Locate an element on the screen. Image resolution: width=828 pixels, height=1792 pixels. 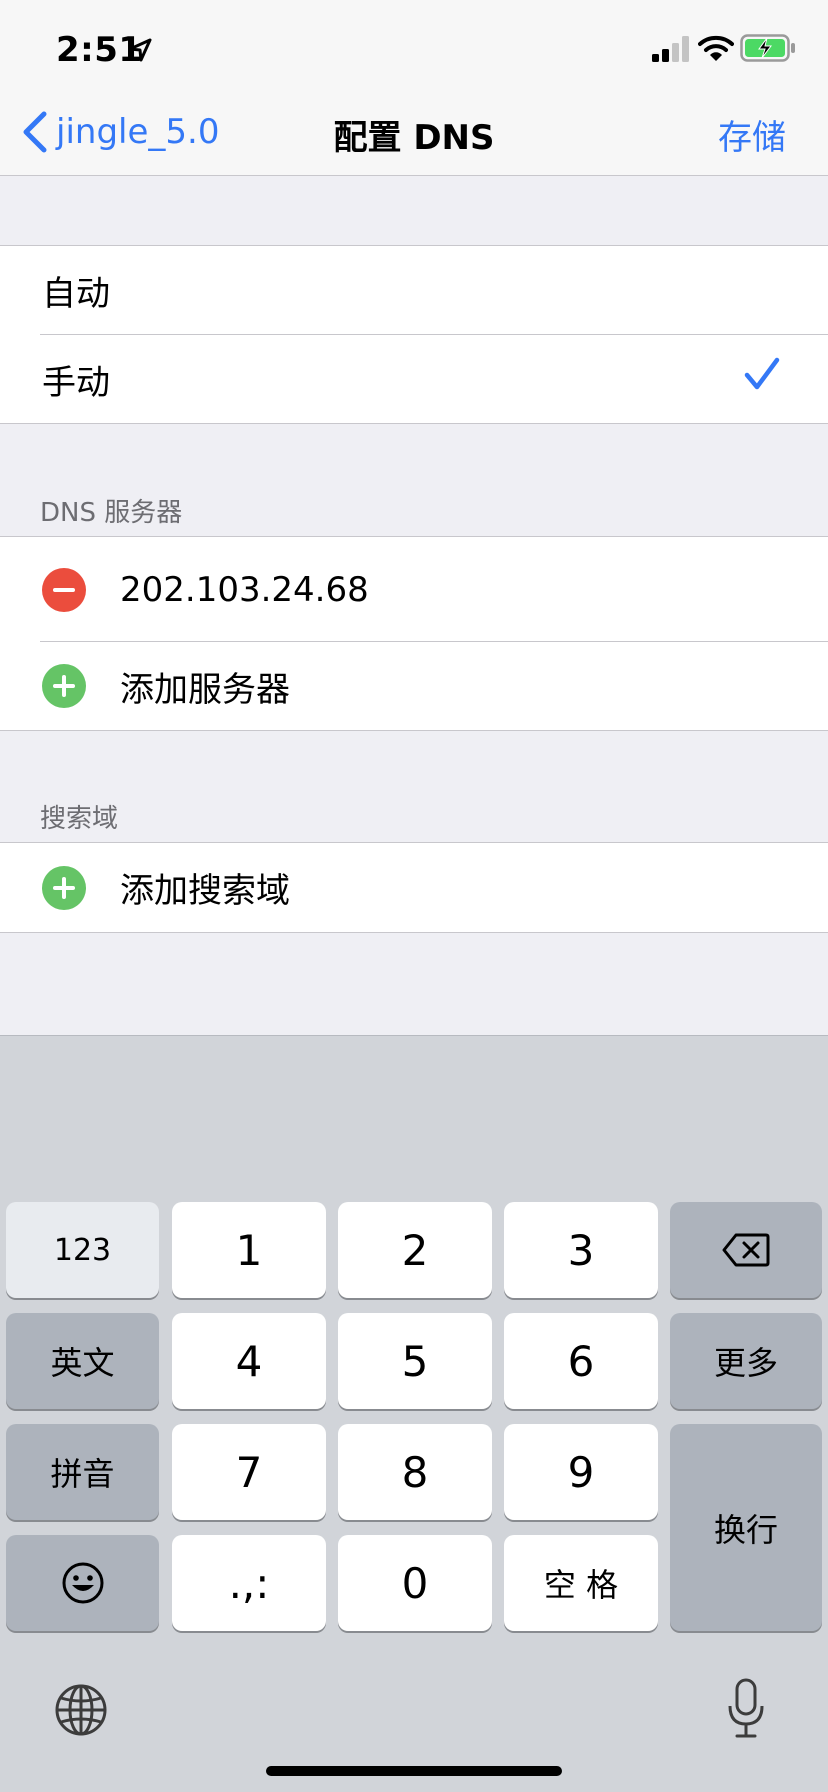
key-123: 123 is located at coordinates (82, 1250).